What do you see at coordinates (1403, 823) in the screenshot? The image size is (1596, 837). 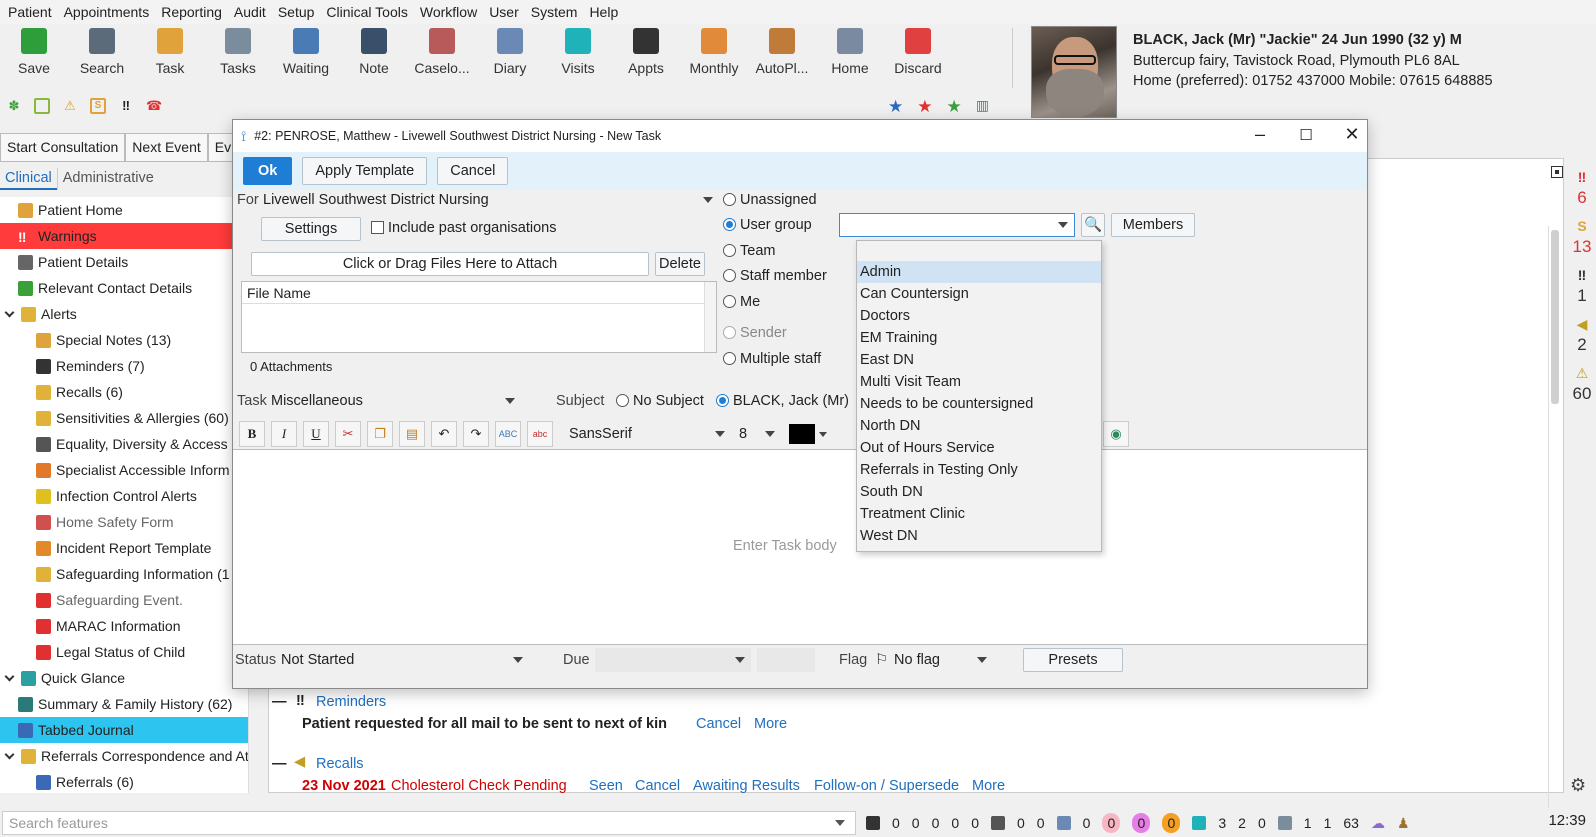 I see `user-icon: ♟` at bounding box center [1403, 823].